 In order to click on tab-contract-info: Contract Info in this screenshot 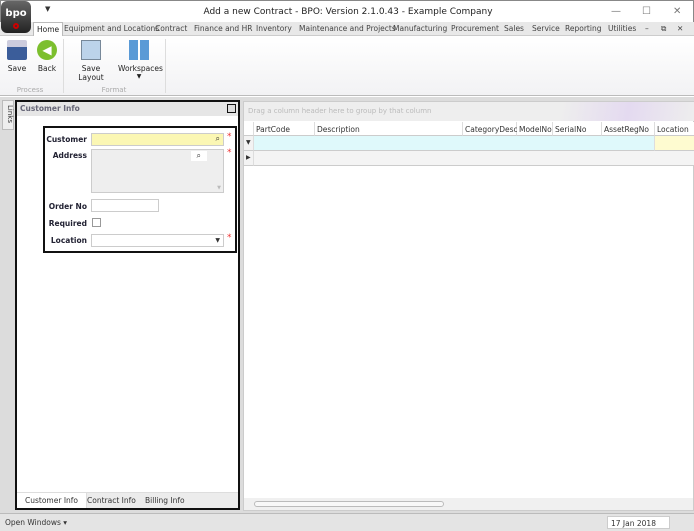, I will do `click(111, 500)`.